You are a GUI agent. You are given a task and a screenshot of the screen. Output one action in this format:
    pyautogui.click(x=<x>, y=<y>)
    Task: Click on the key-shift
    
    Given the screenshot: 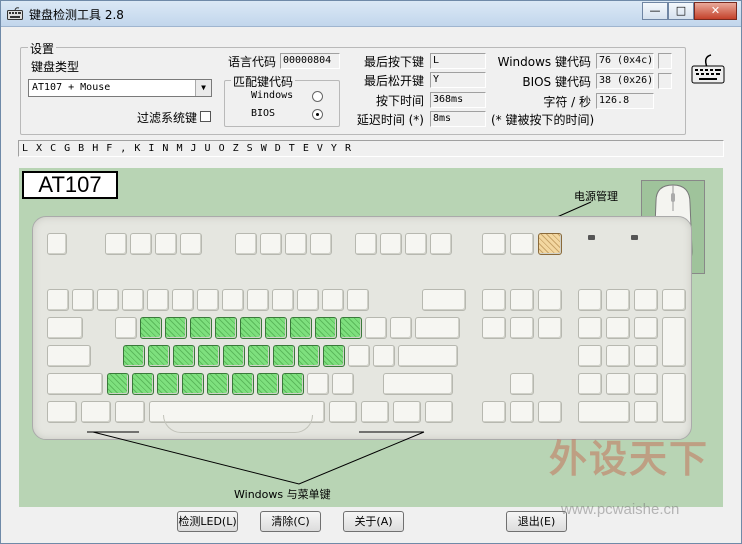 What is the action you would take?
    pyautogui.click(x=75, y=384)
    